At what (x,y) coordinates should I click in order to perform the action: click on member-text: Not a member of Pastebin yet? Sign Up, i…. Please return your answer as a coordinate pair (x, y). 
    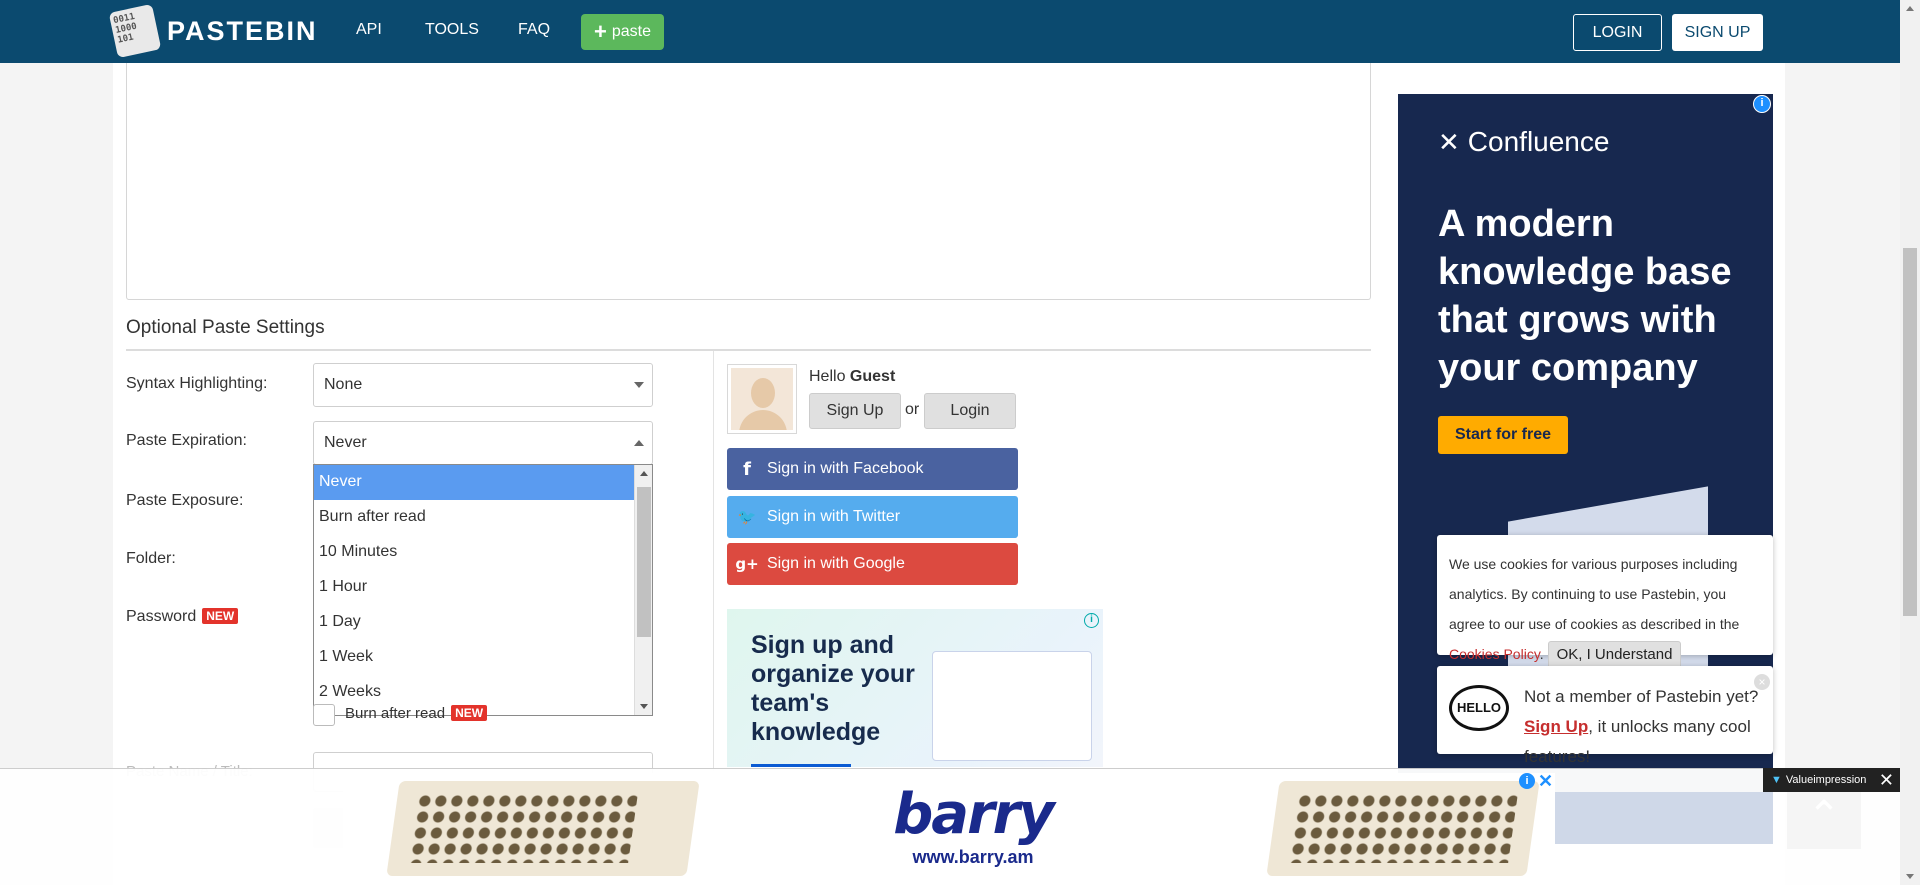
    Looking at the image, I should click on (1648, 727).